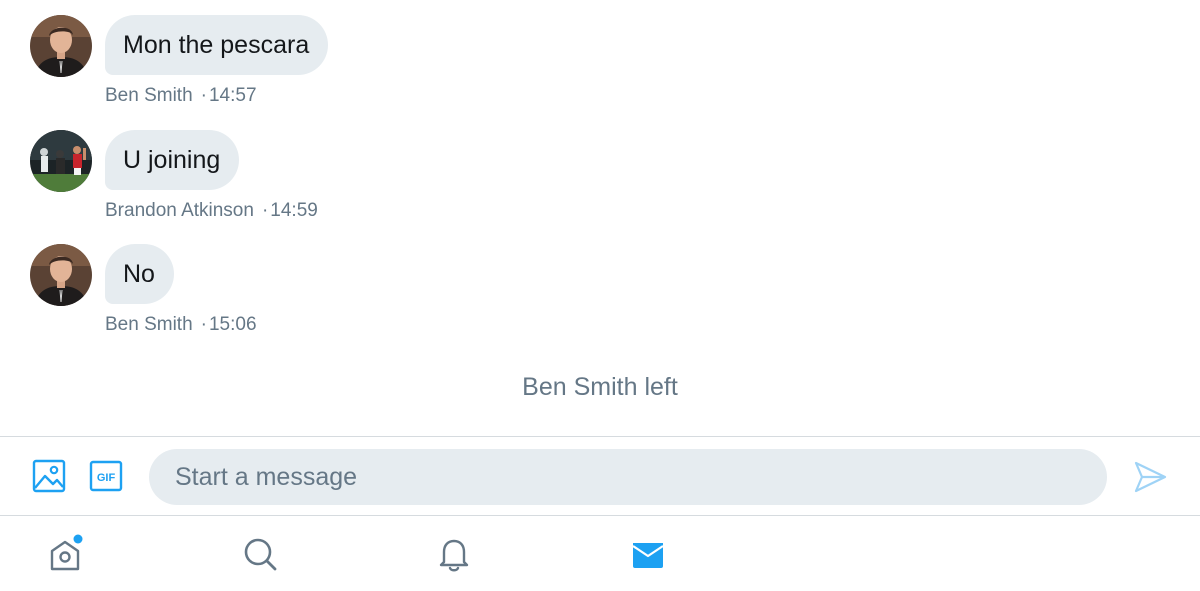 The width and height of the screenshot is (1200, 591). I want to click on gif-label: GIF, so click(106, 478).